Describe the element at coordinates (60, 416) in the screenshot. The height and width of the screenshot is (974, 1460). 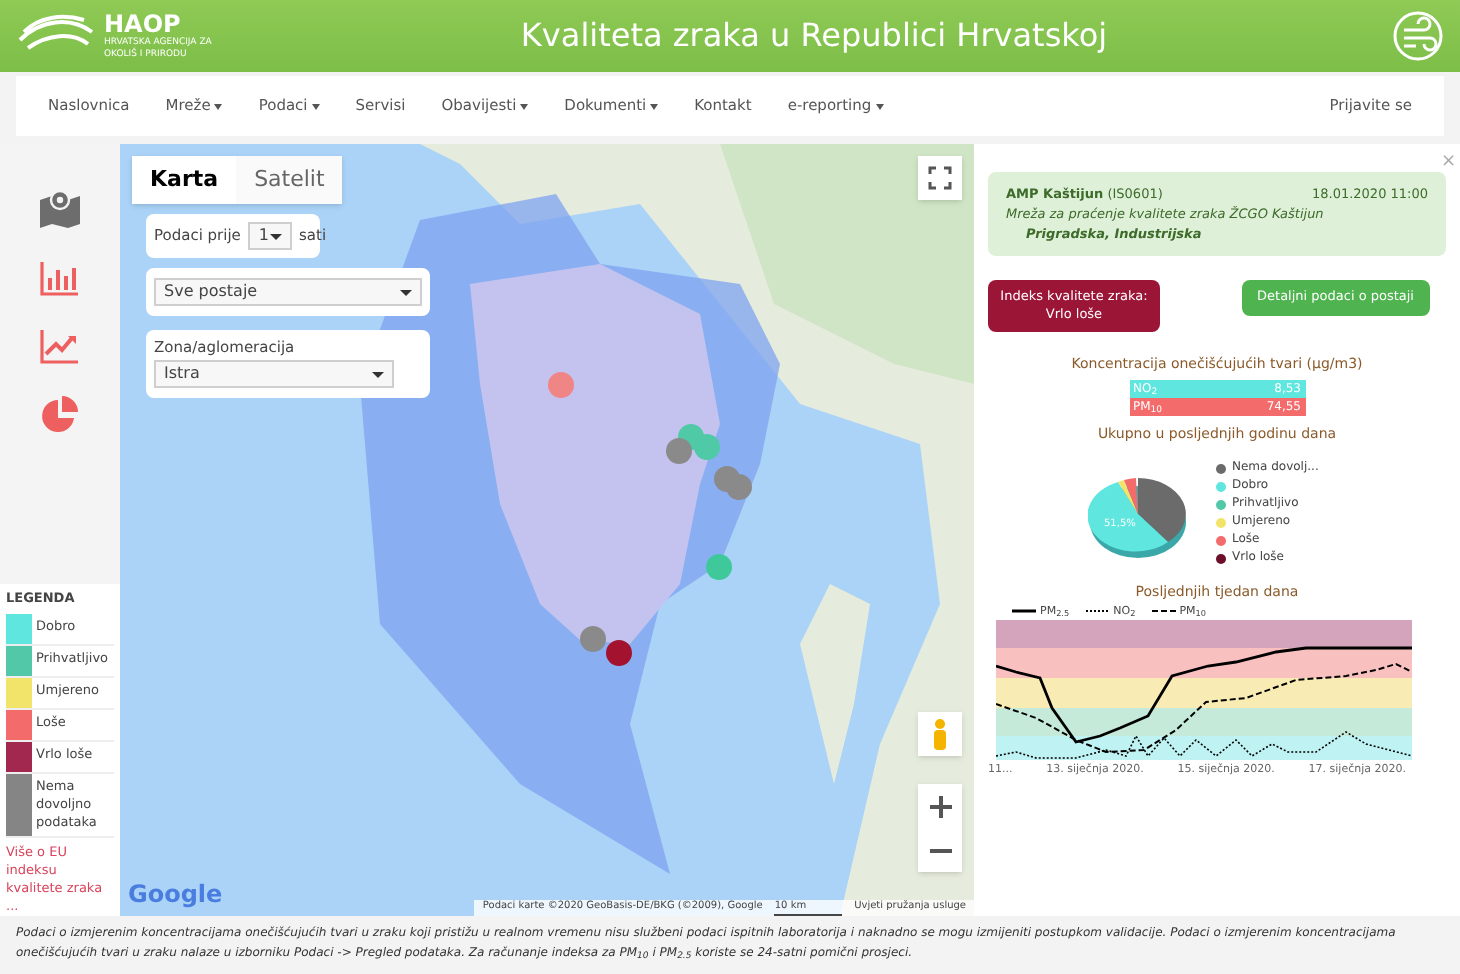
I see `pie-chart-icon` at that location.